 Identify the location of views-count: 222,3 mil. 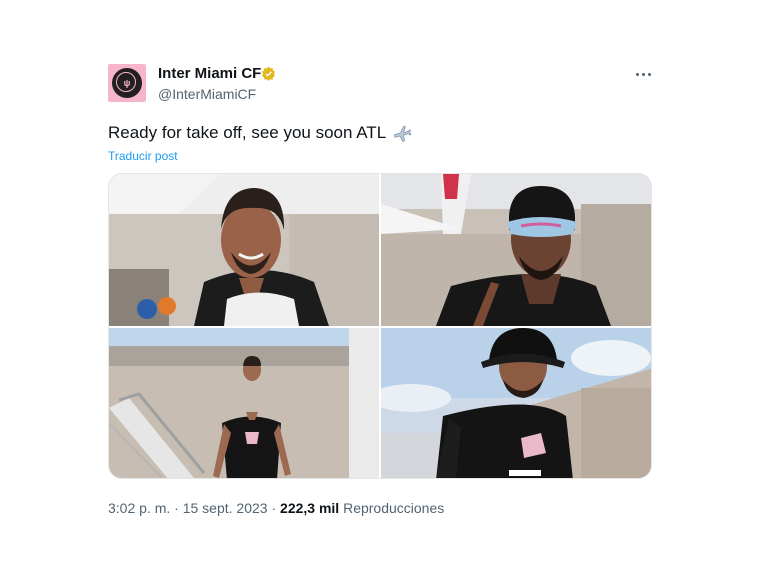
(310, 508).